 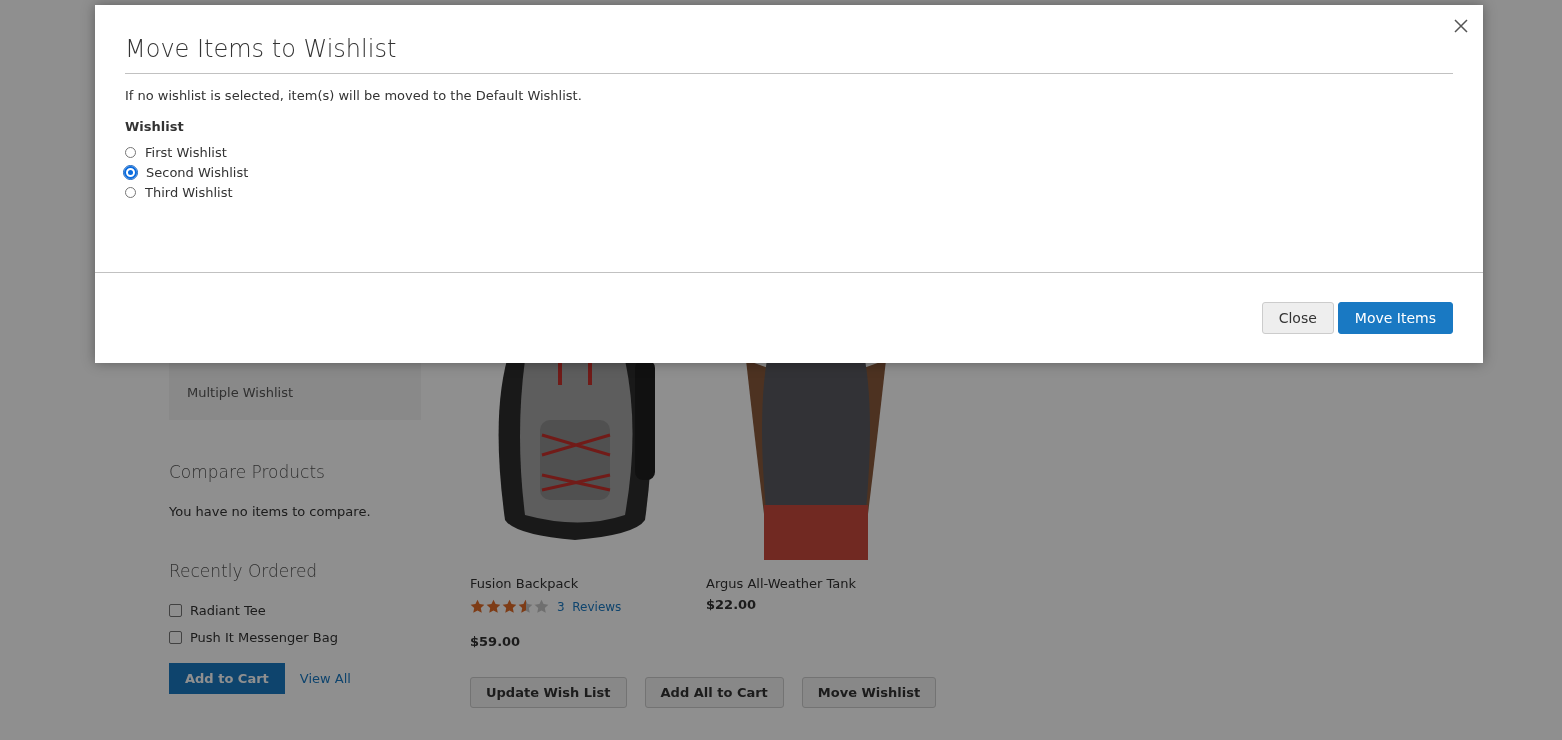 I want to click on add-to-cart-button: Add to Cart, so click(x=227, y=678).